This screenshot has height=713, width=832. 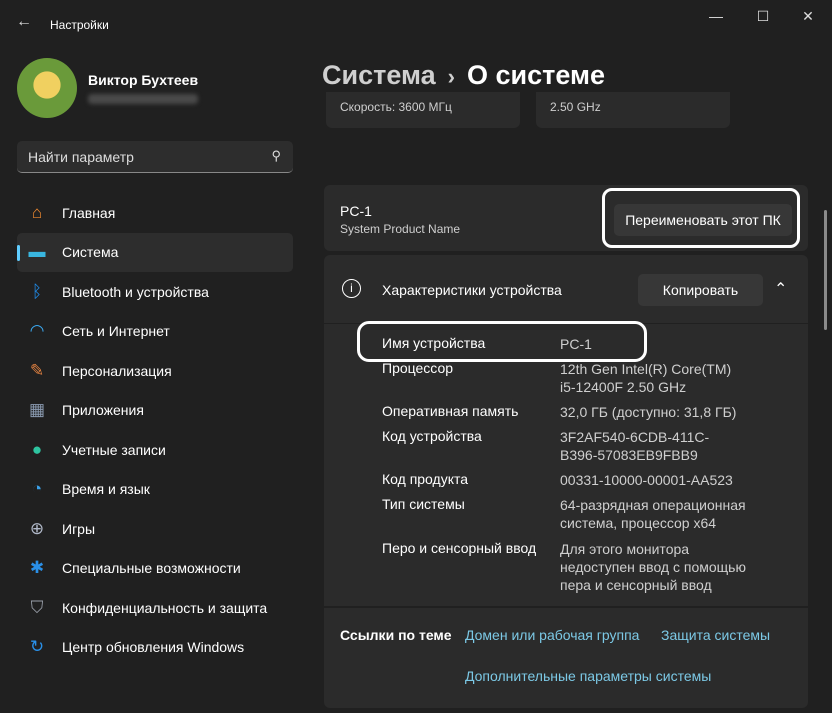 I want to click on scrollbar, so click(x=825, y=270).